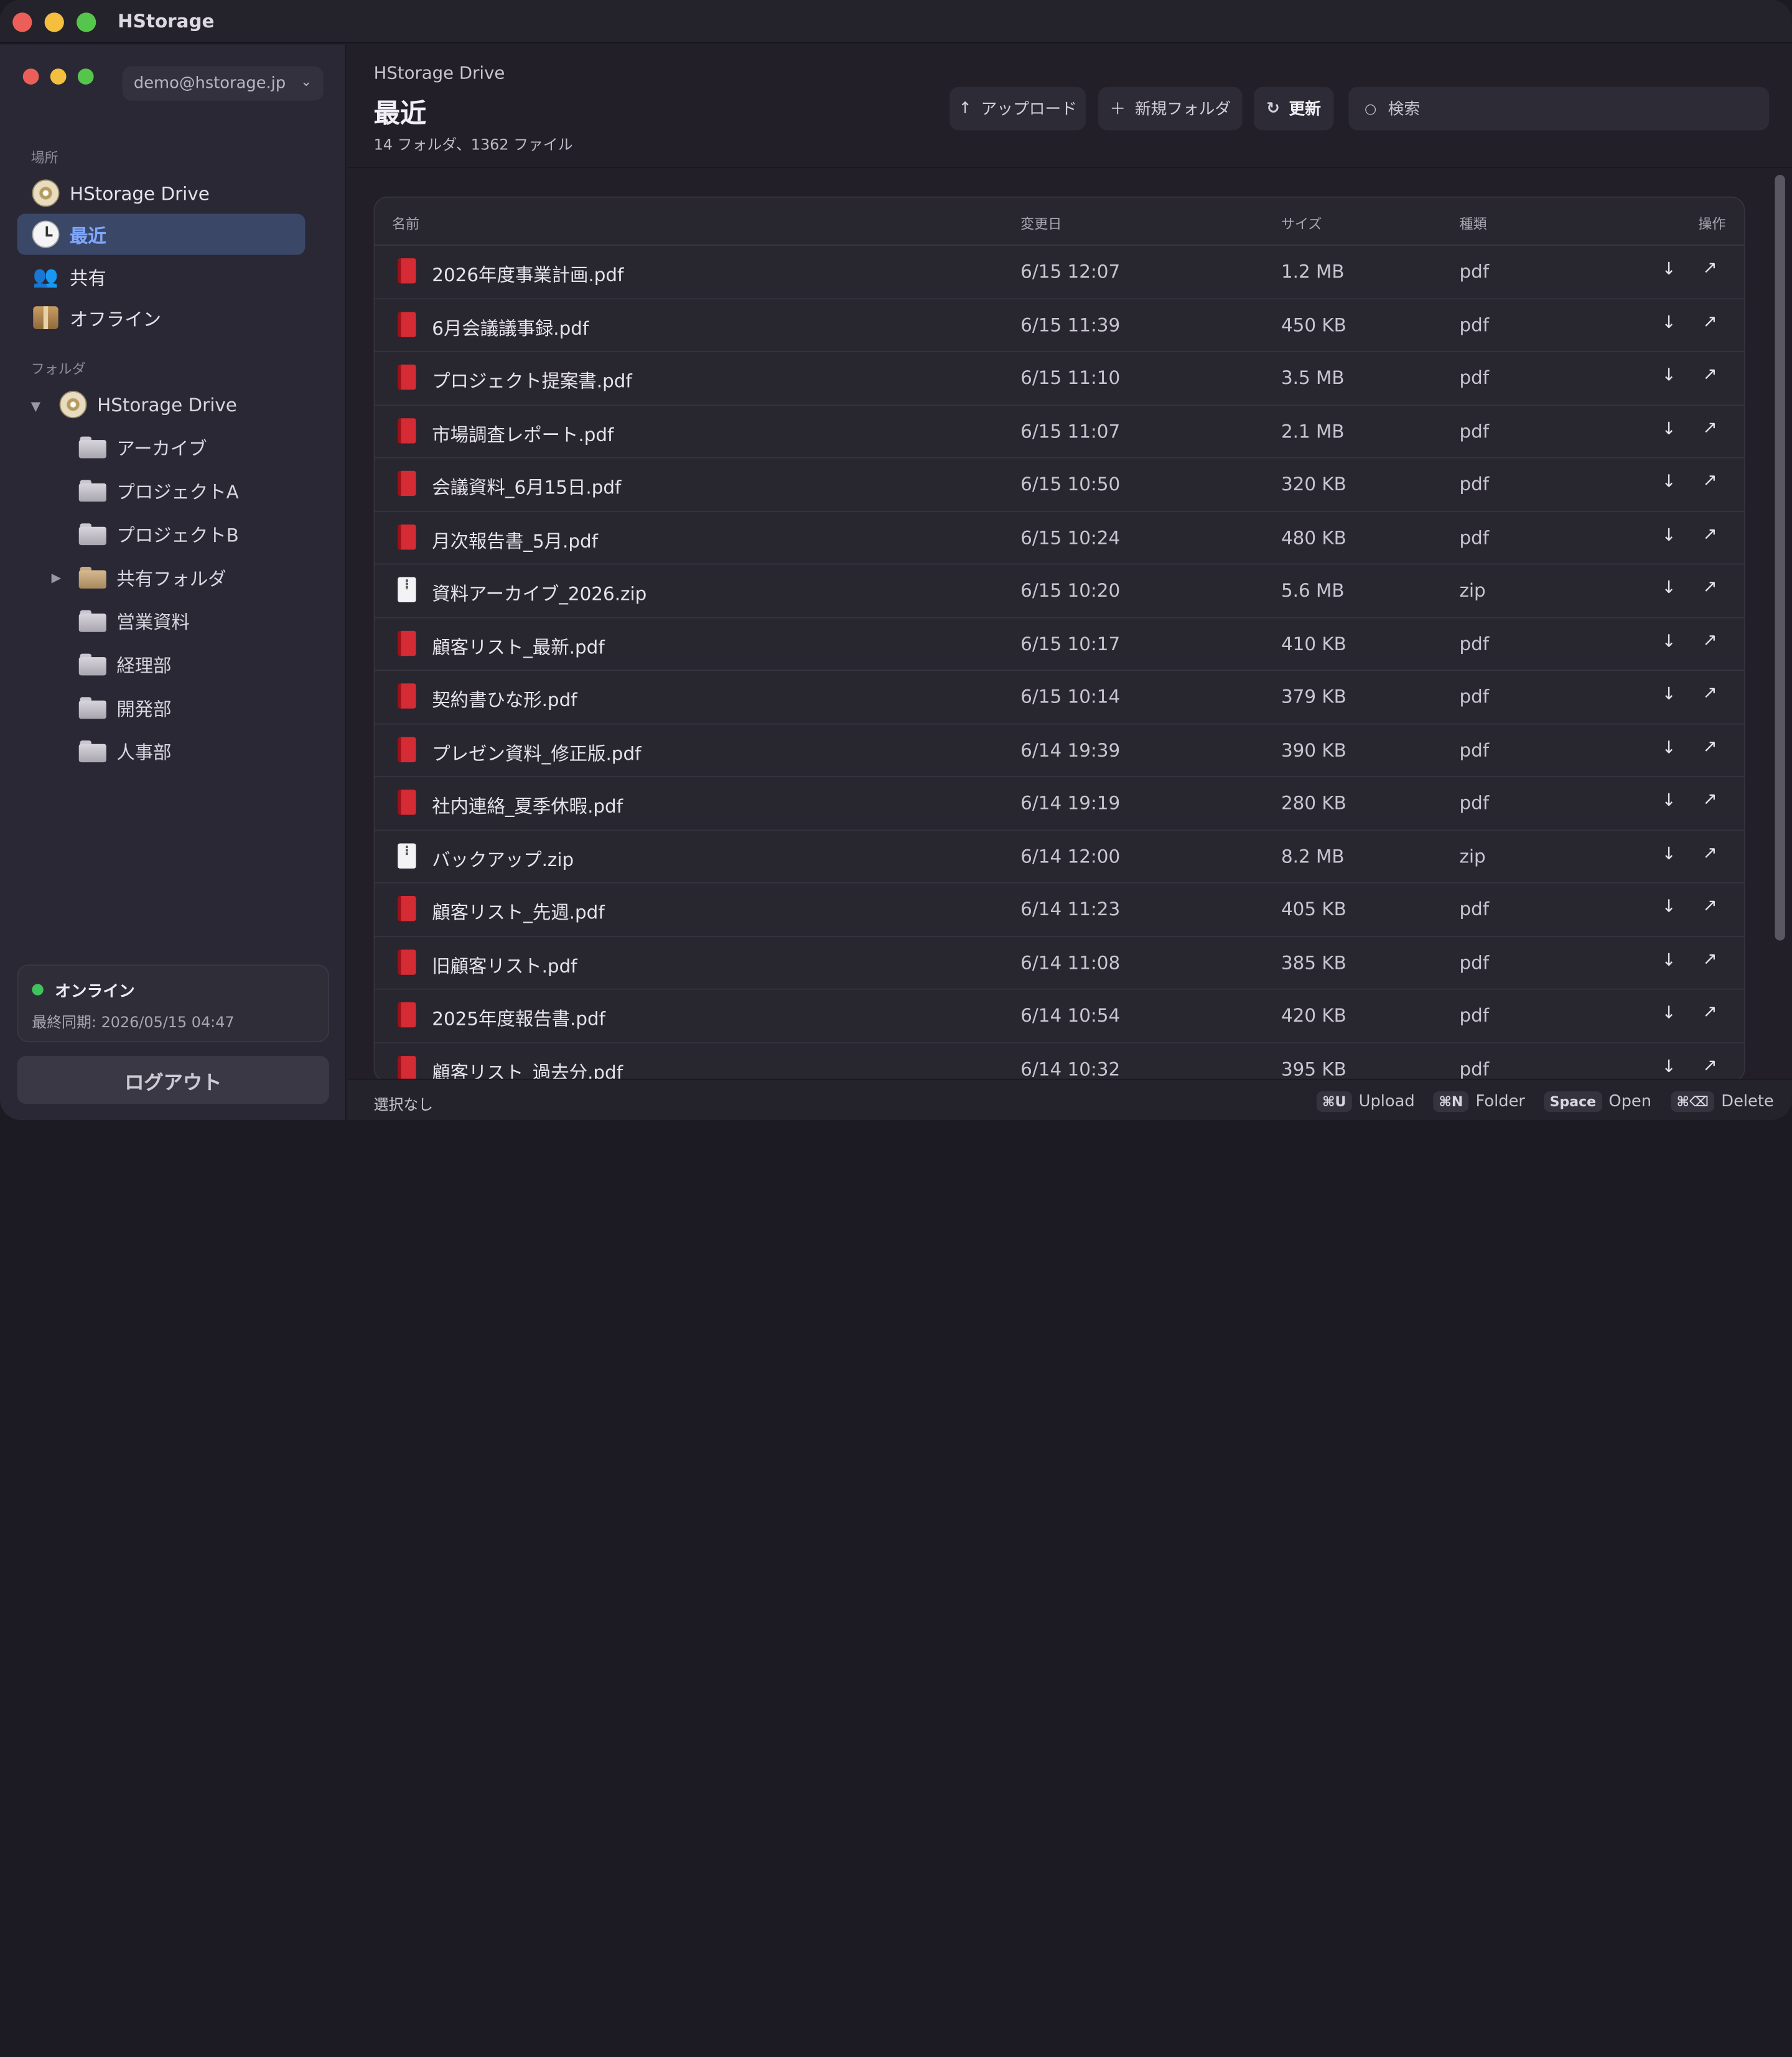  What do you see at coordinates (1059, 325) in the screenshot?
I see `table-row: 6月会議議事録.pdf 6/15 11:39 450 KB pdf ↓ ↗` at bounding box center [1059, 325].